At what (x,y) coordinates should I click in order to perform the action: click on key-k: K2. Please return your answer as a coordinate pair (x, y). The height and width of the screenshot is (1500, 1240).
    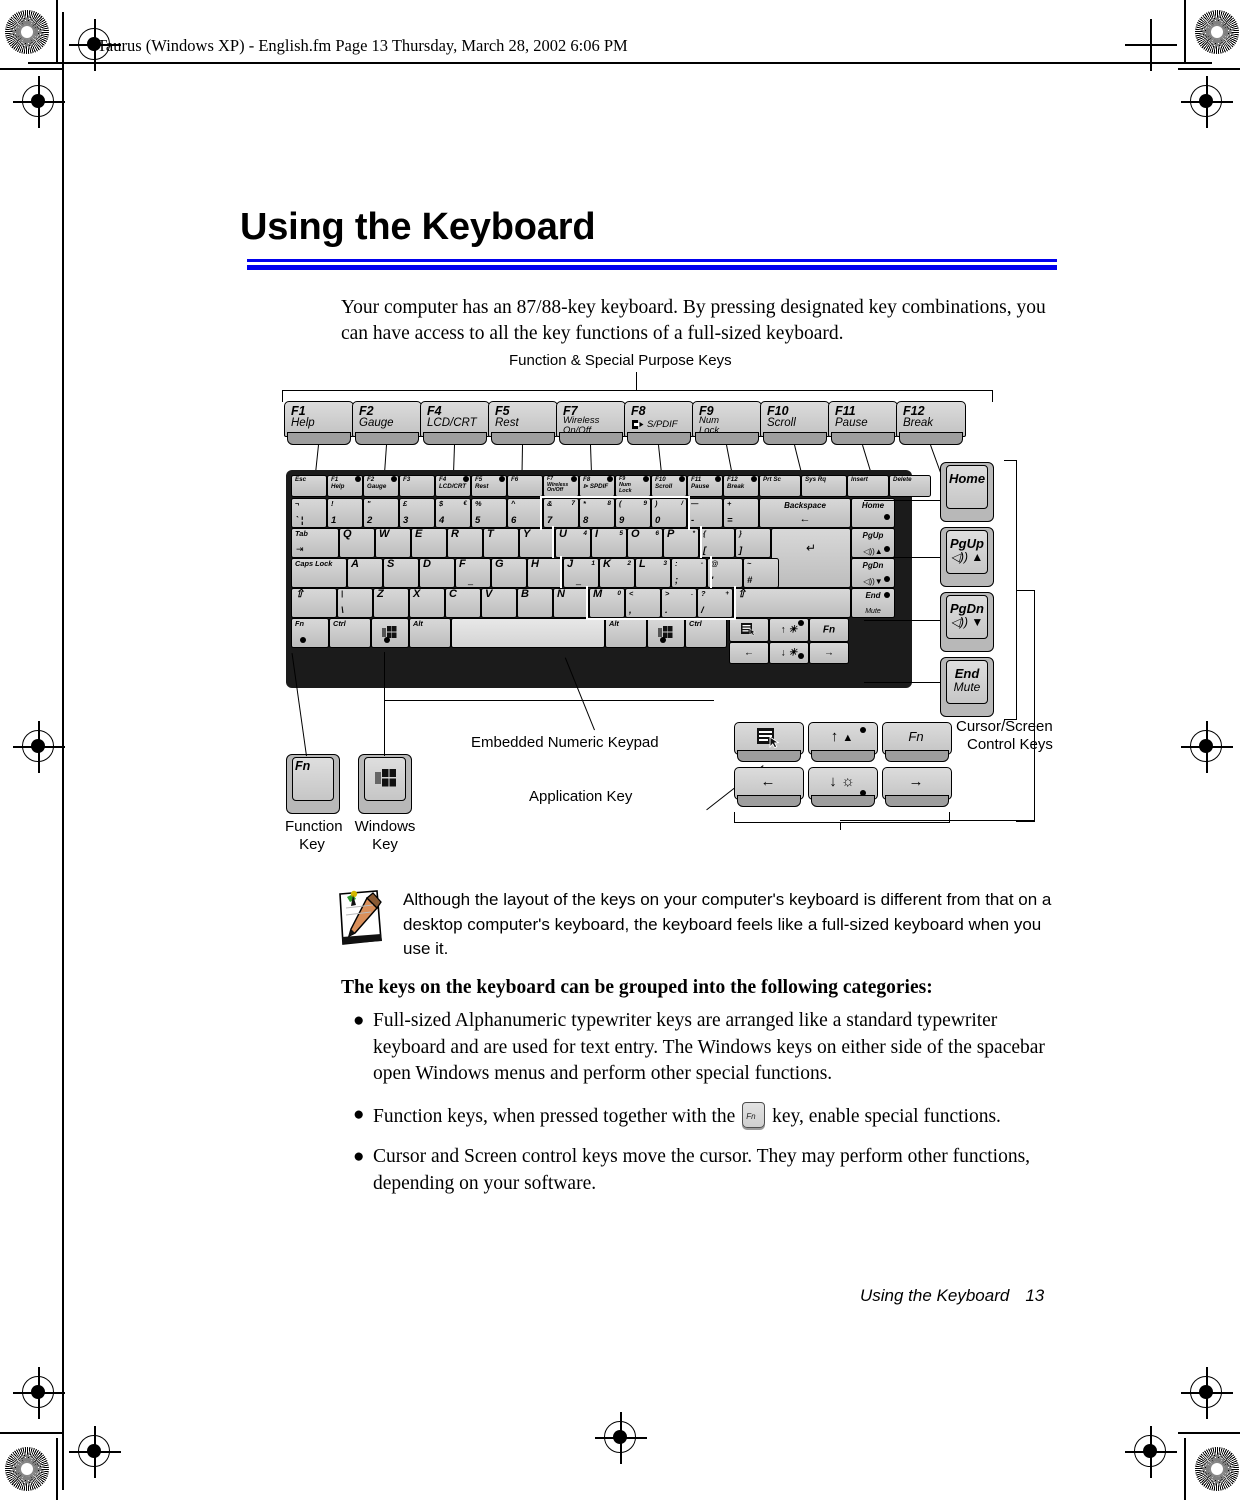
    Looking at the image, I should click on (617, 573).